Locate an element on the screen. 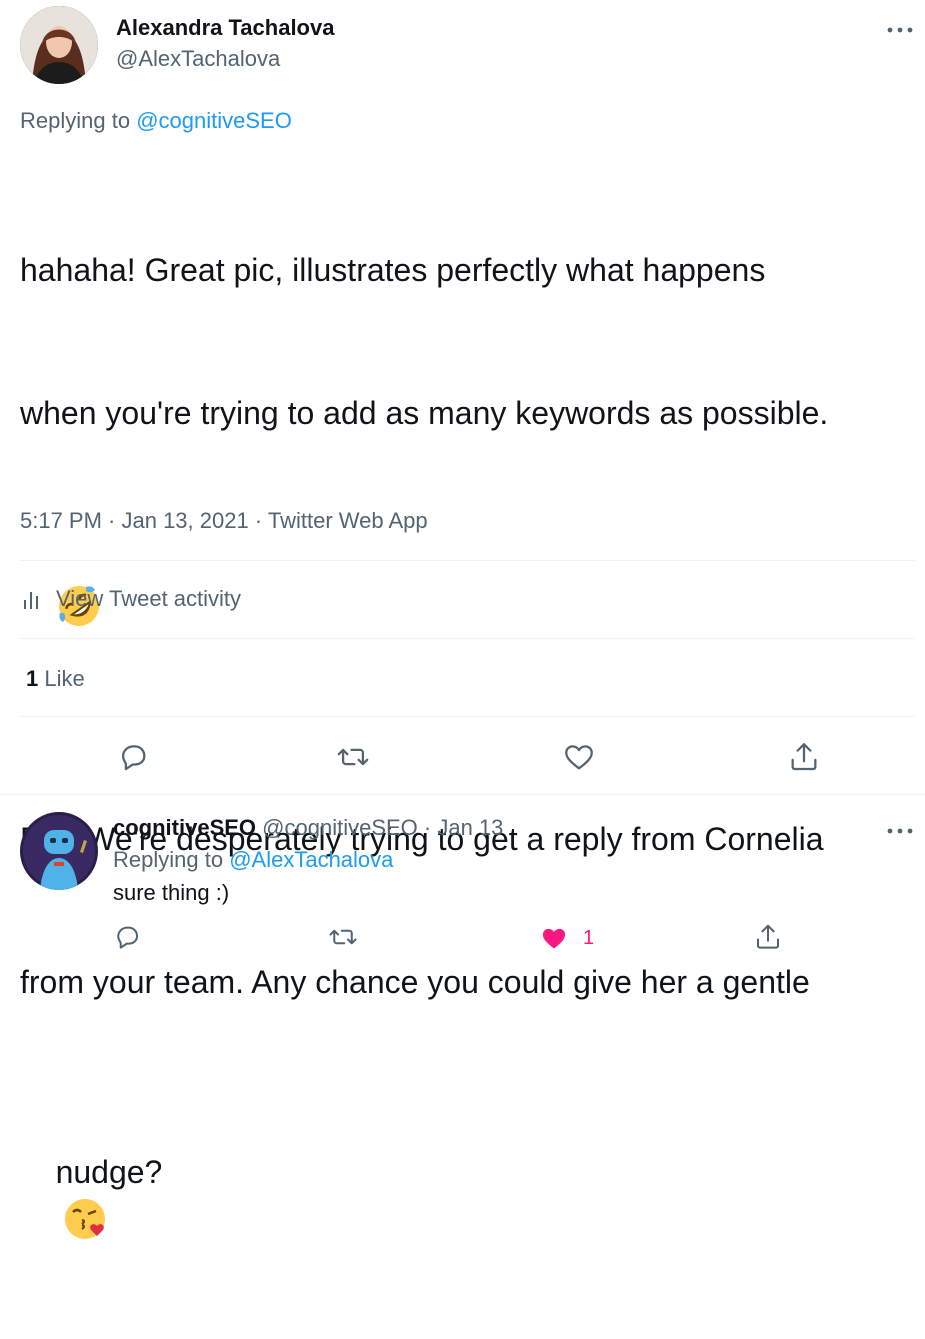 The width and height of the screenshot is (925, 1339). author-handle: @AlexTachalova is located at coordinates (198, 59).